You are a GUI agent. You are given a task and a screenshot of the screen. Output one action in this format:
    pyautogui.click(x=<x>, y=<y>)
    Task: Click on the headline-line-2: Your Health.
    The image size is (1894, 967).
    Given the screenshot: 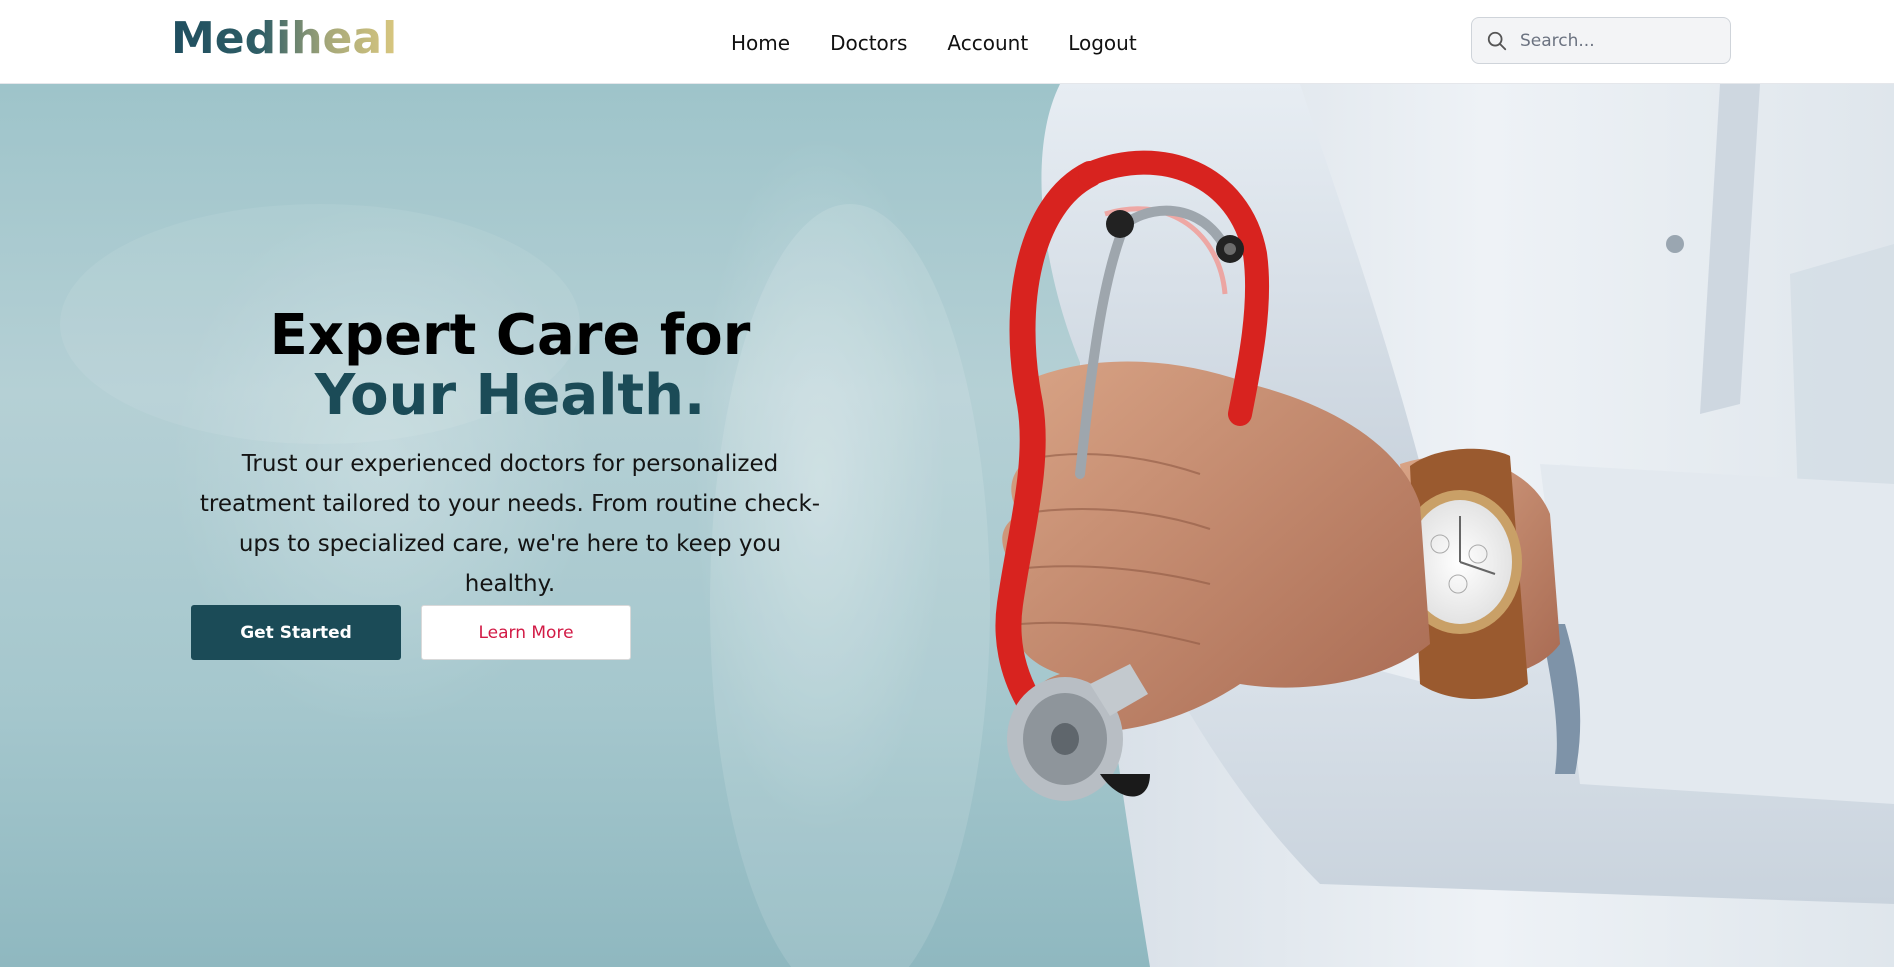 What is the action you would take?
    pyautogui.click(x=510, y=395)
    